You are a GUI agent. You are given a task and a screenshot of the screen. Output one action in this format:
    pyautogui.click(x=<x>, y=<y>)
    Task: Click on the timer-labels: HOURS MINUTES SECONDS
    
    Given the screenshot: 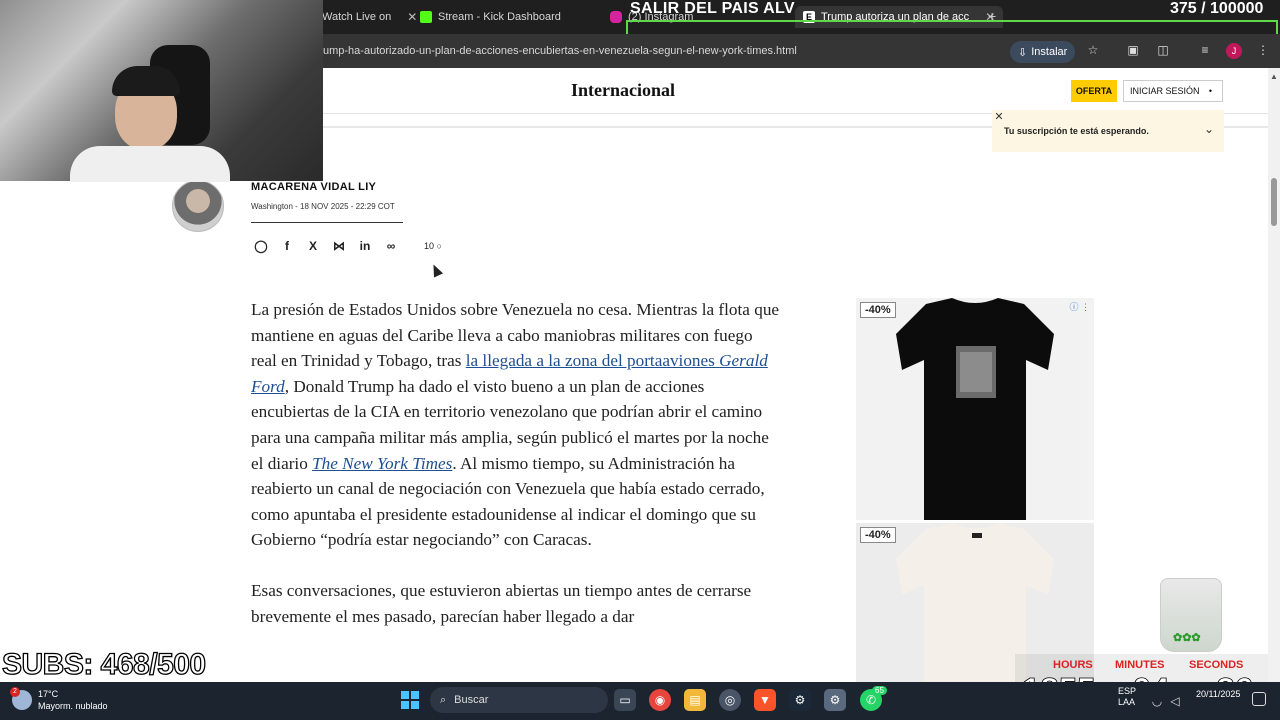 What is the action you would take?
    pyautogui.click(x=1148, y=665)
    